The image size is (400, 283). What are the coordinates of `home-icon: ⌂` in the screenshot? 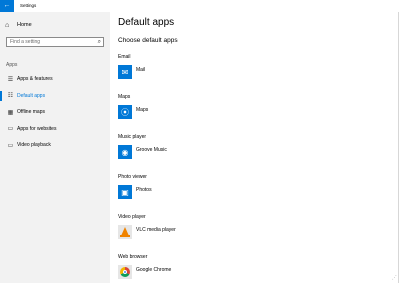 It's located at (7, 25).